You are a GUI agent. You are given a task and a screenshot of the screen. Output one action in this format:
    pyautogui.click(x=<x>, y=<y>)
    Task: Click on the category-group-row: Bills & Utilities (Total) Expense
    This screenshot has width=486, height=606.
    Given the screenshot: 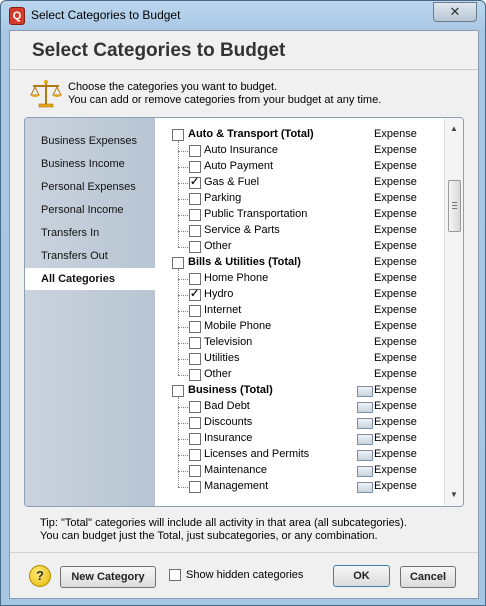 What is the action you would take?
    pyautogui.click(x=300, y=263)
    